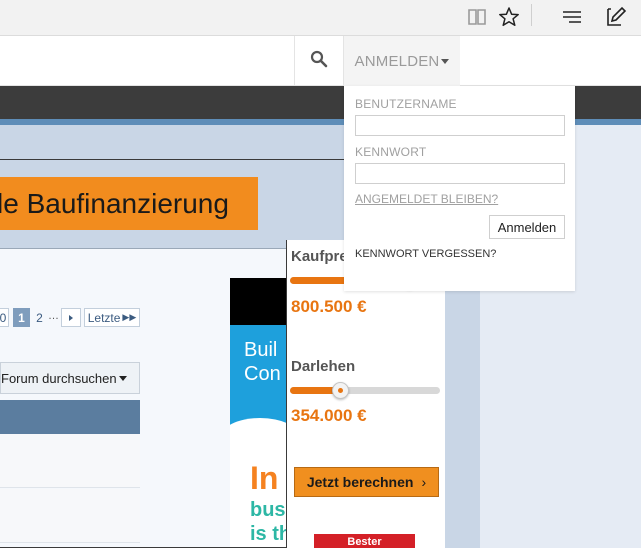 The image size is (641, 548). I want to click on password-label: KENNWORT, so click(391, 152).